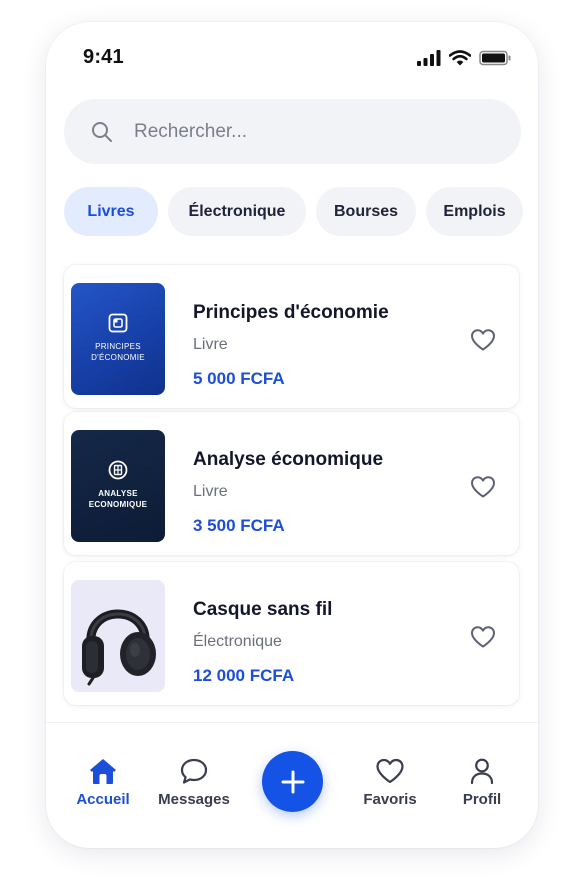 This screenshot has height=886, width=562. I want to click on status-icons, so click(464, 58).